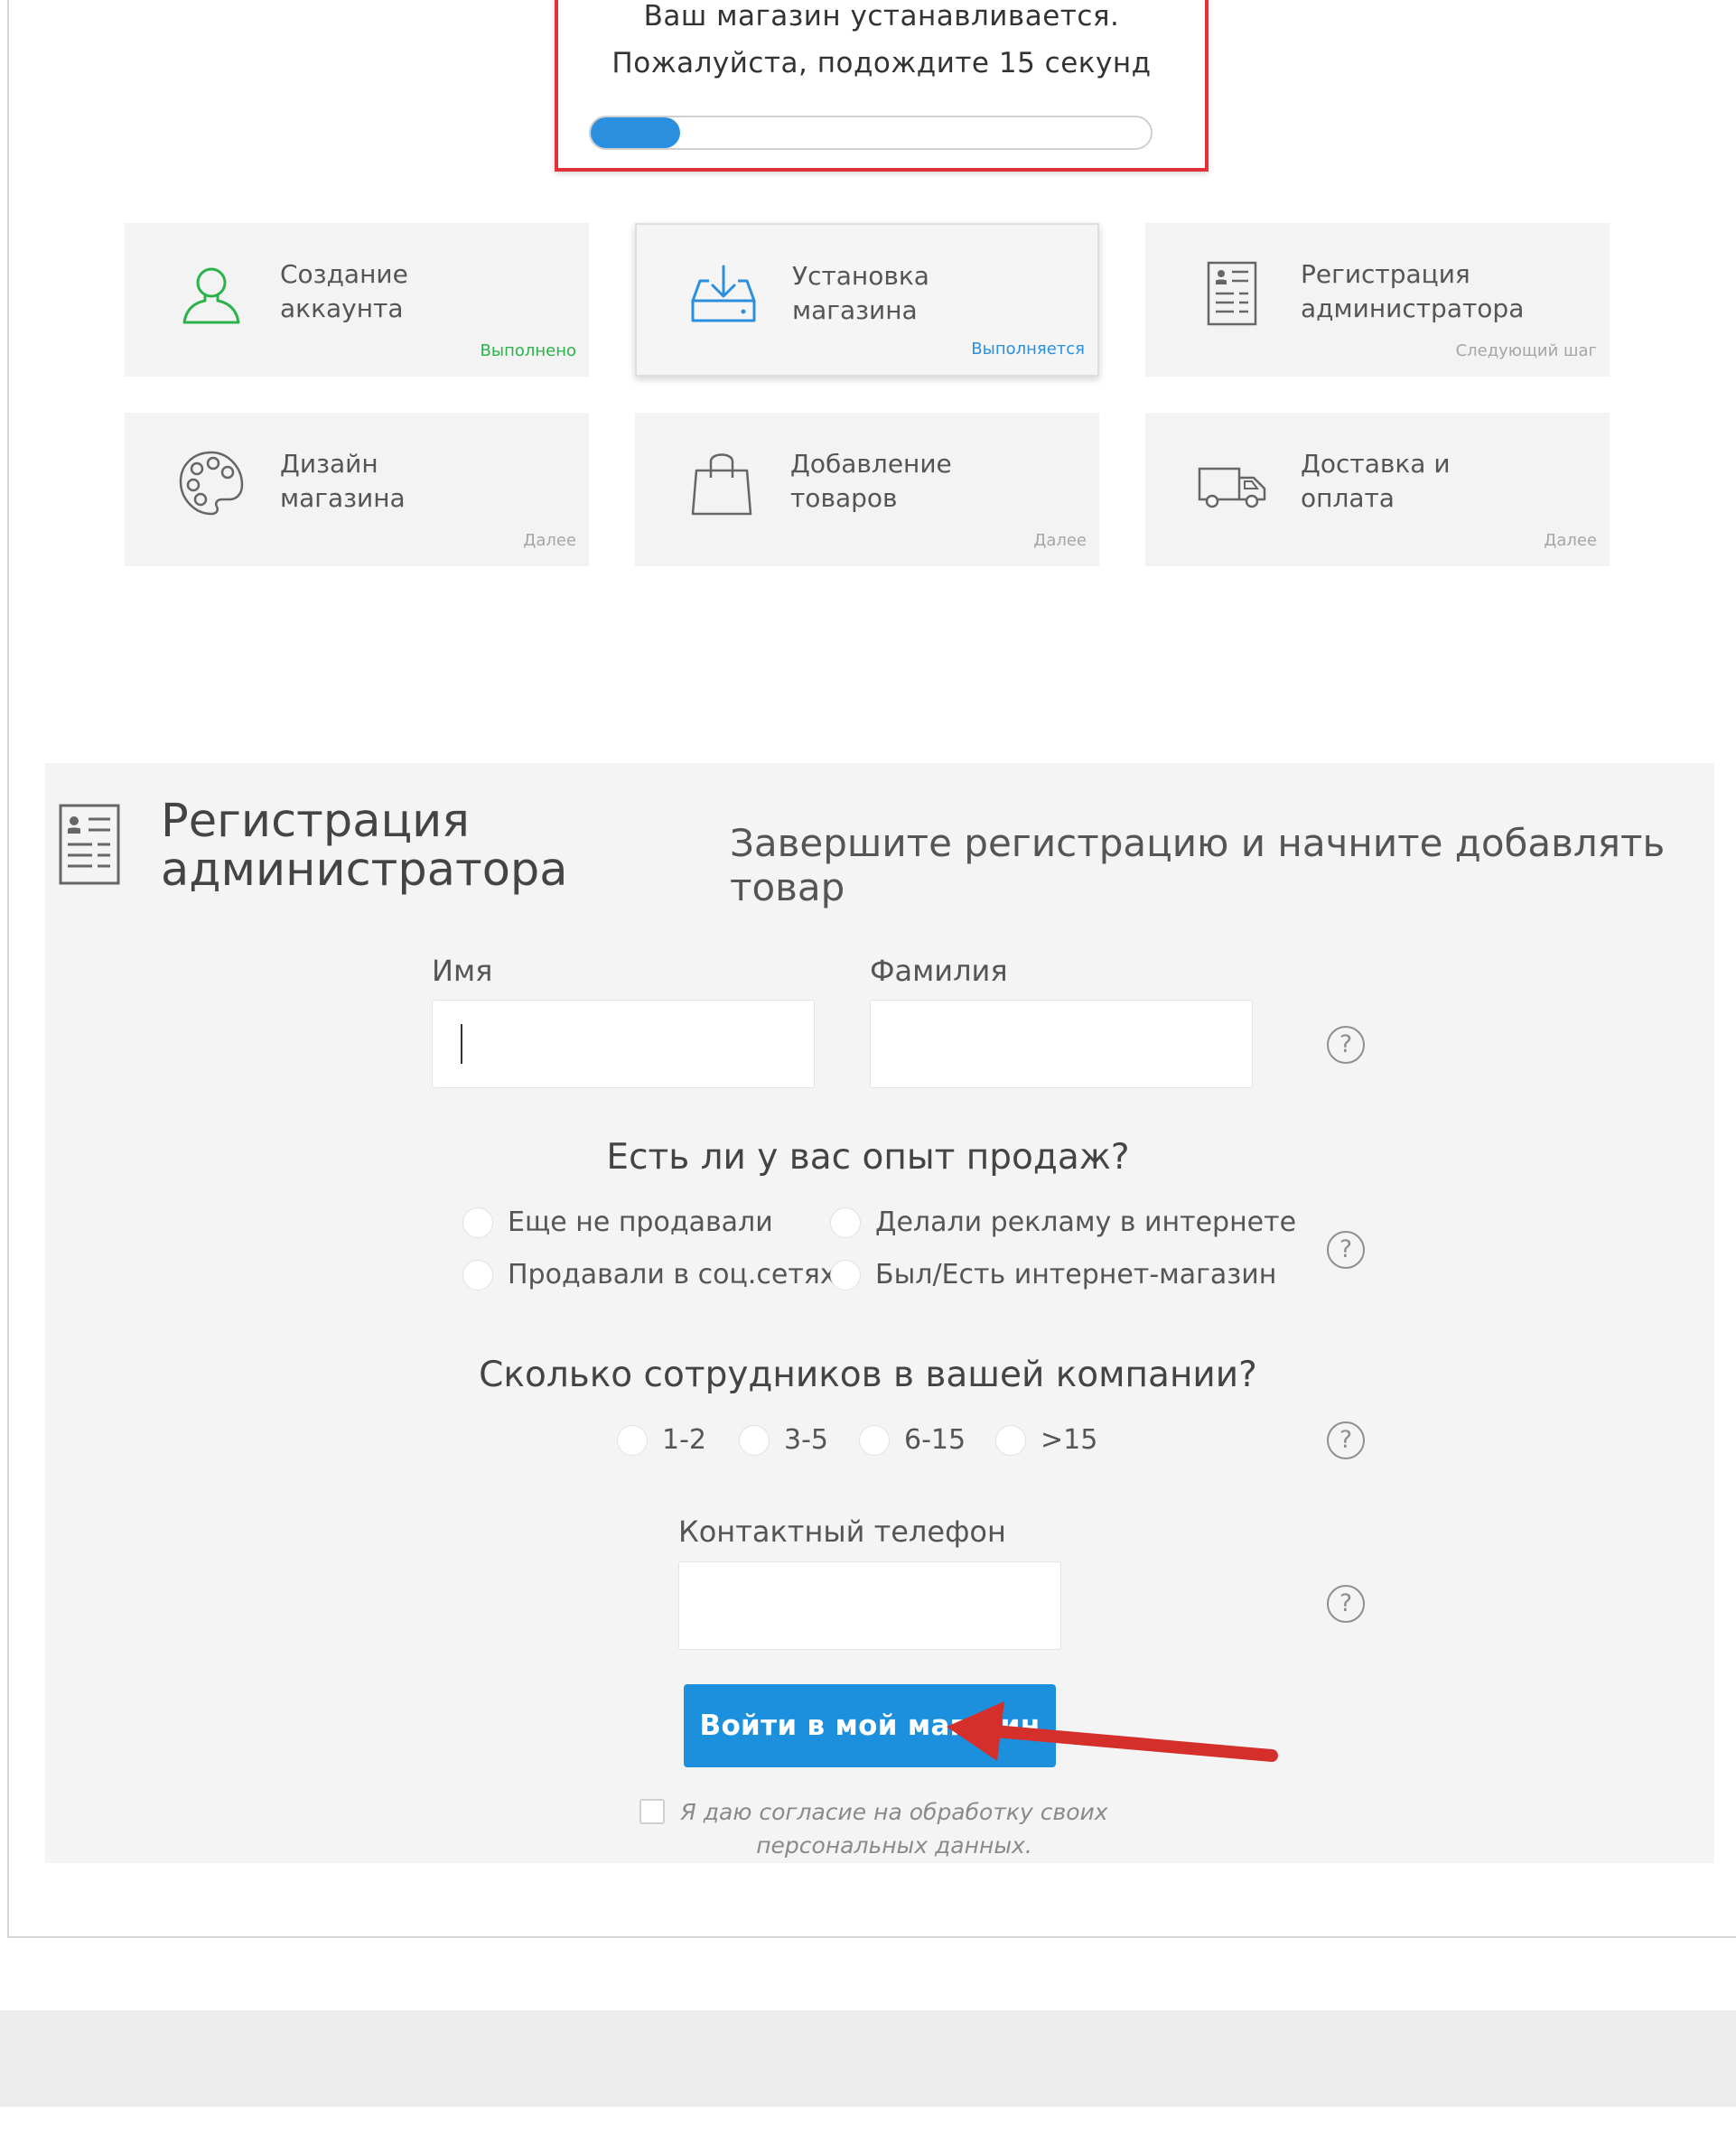  I want to click on step-status: Выполняется, so click(1028, 349).